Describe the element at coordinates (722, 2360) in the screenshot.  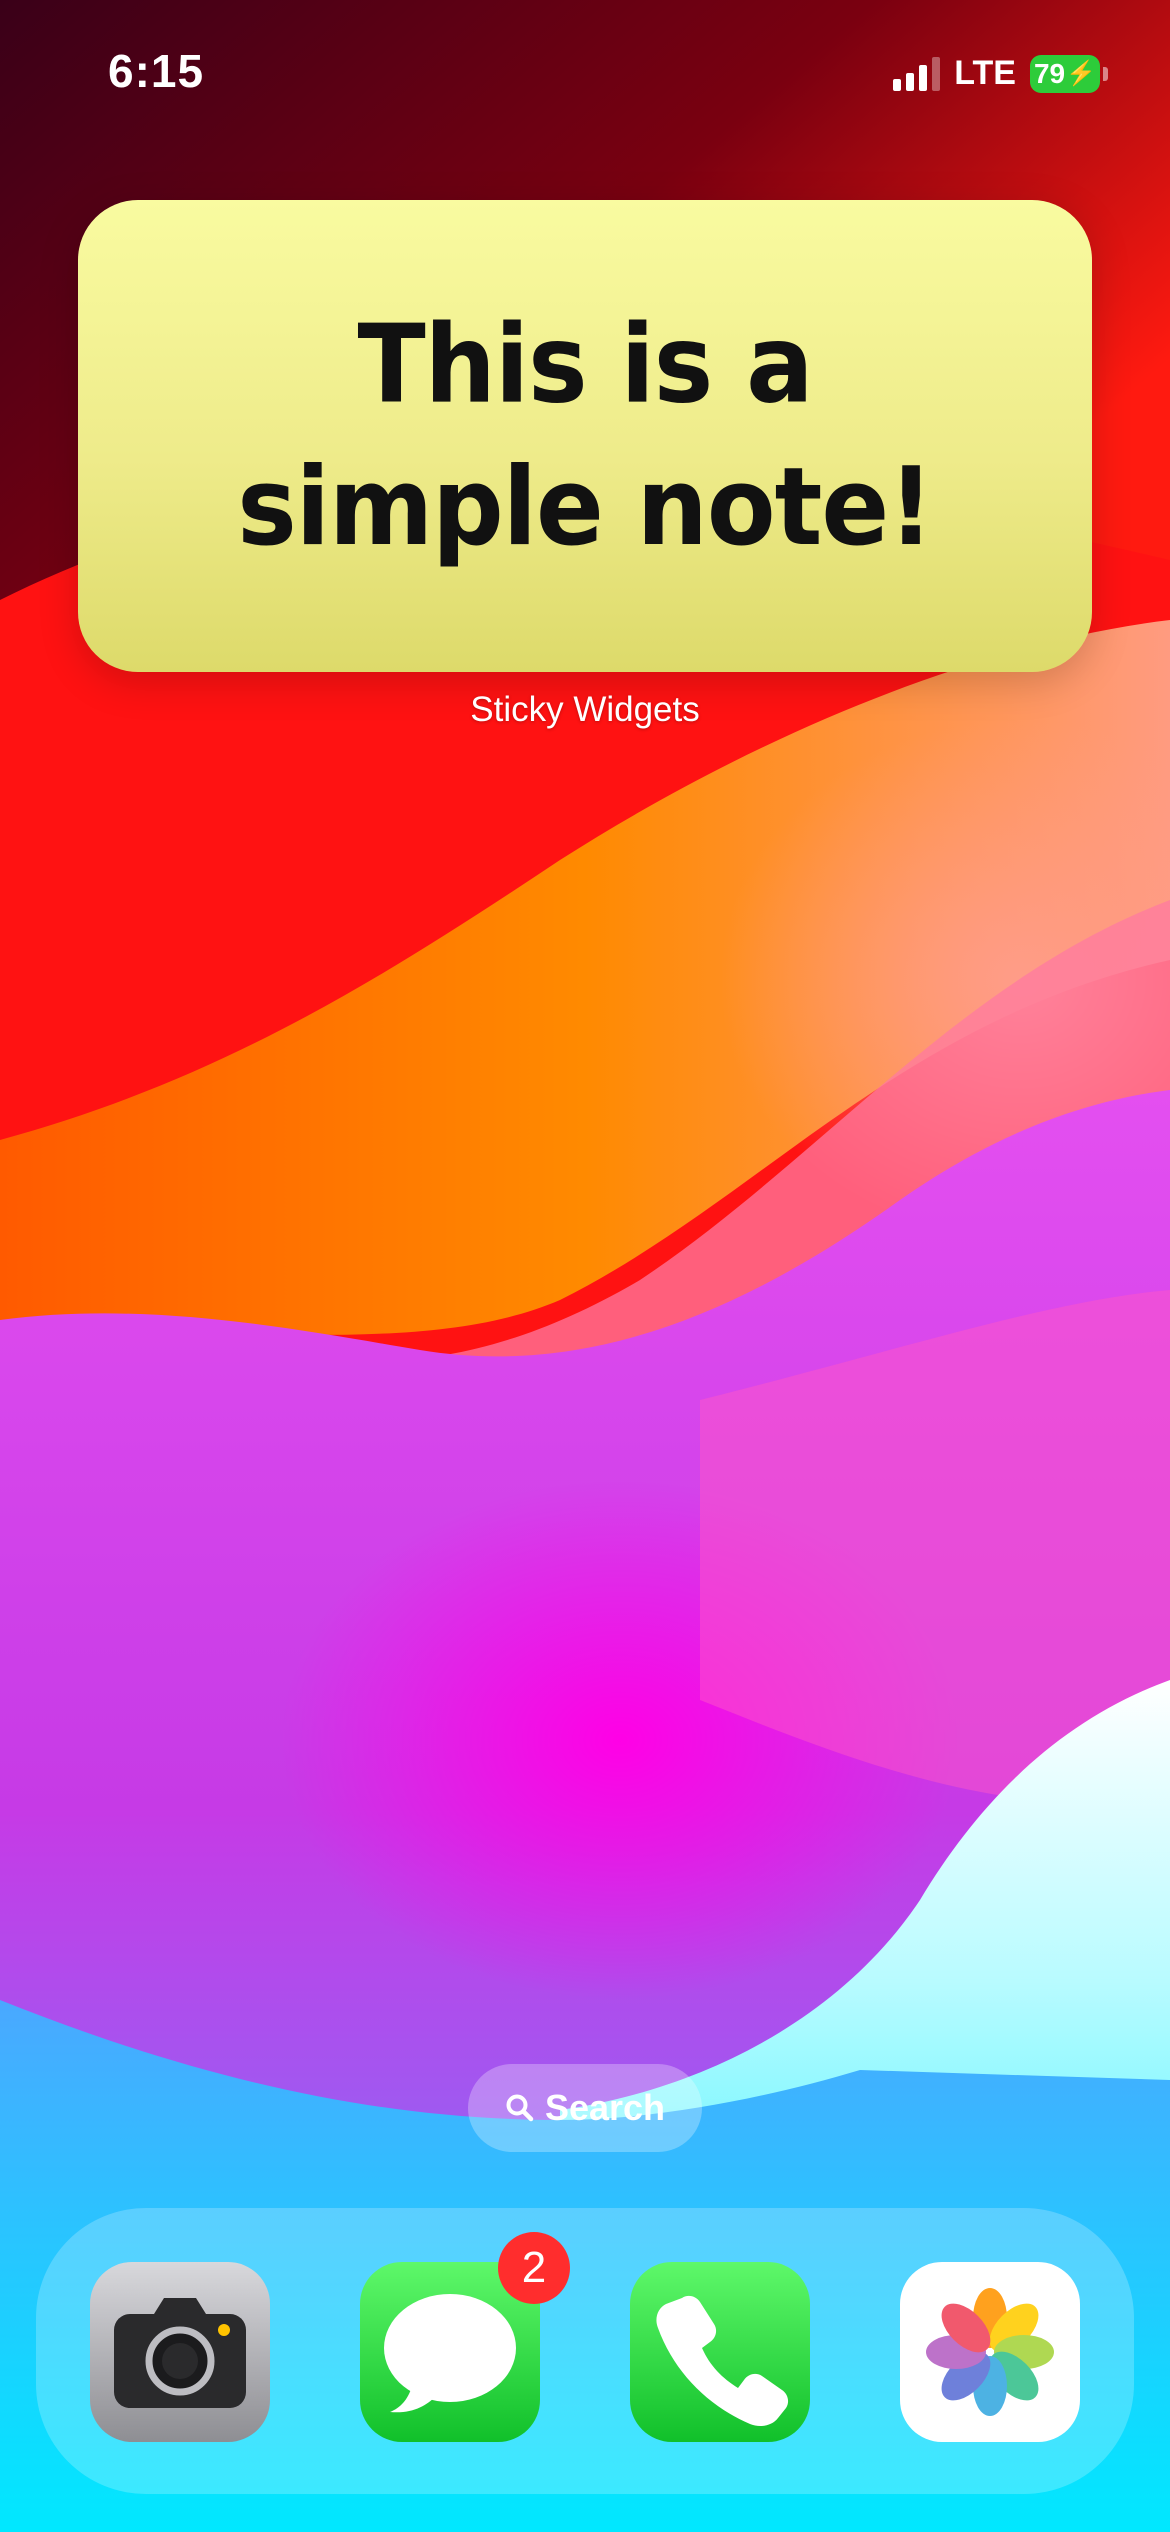
I see `phone-icon` at that location.